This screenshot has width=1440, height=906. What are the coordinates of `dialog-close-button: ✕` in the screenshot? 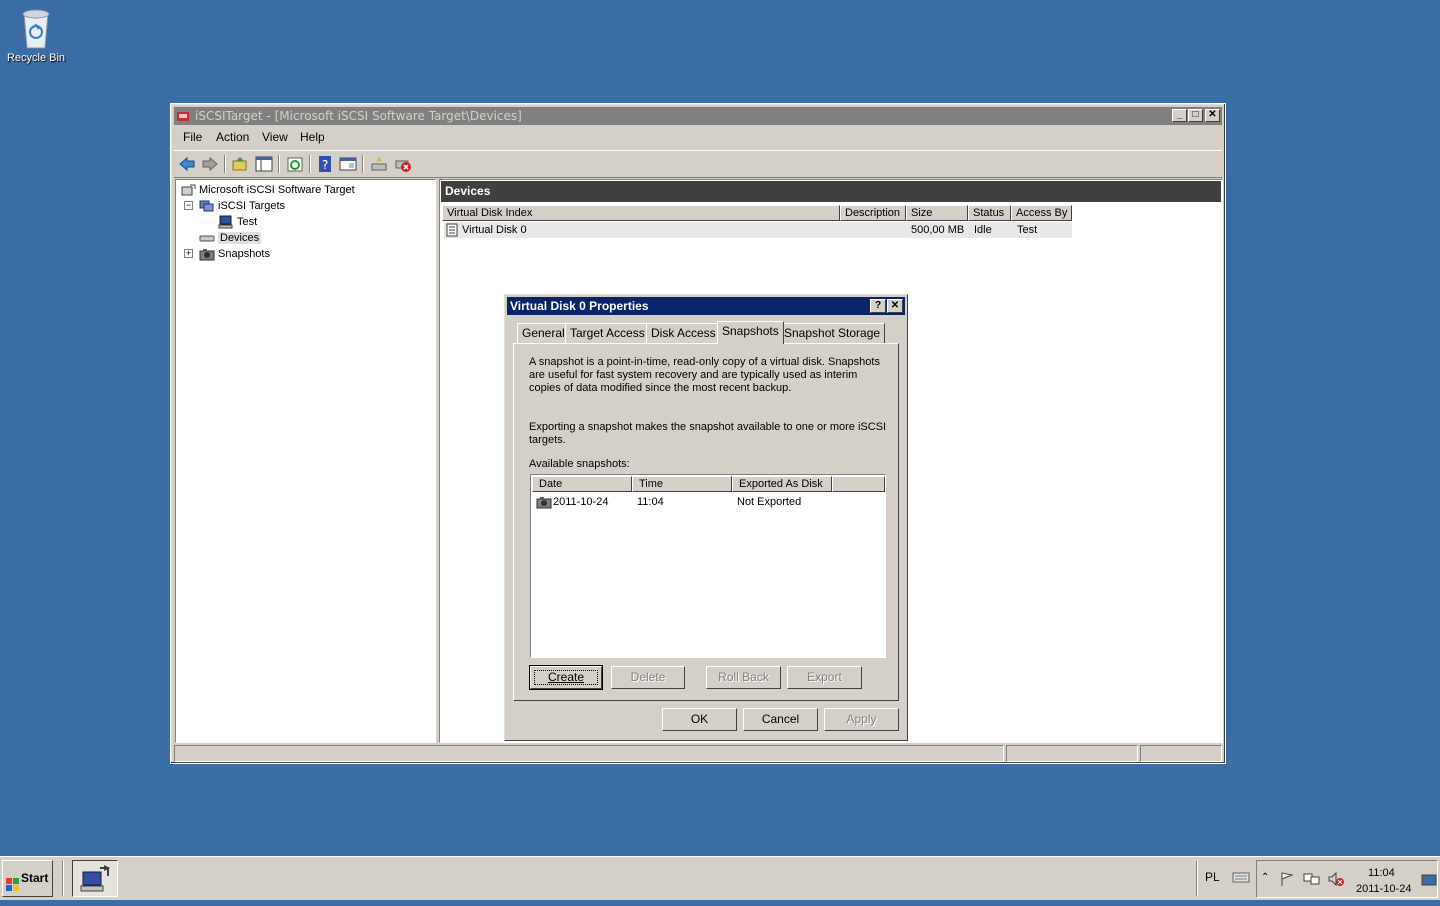 It's located at (895, 306).